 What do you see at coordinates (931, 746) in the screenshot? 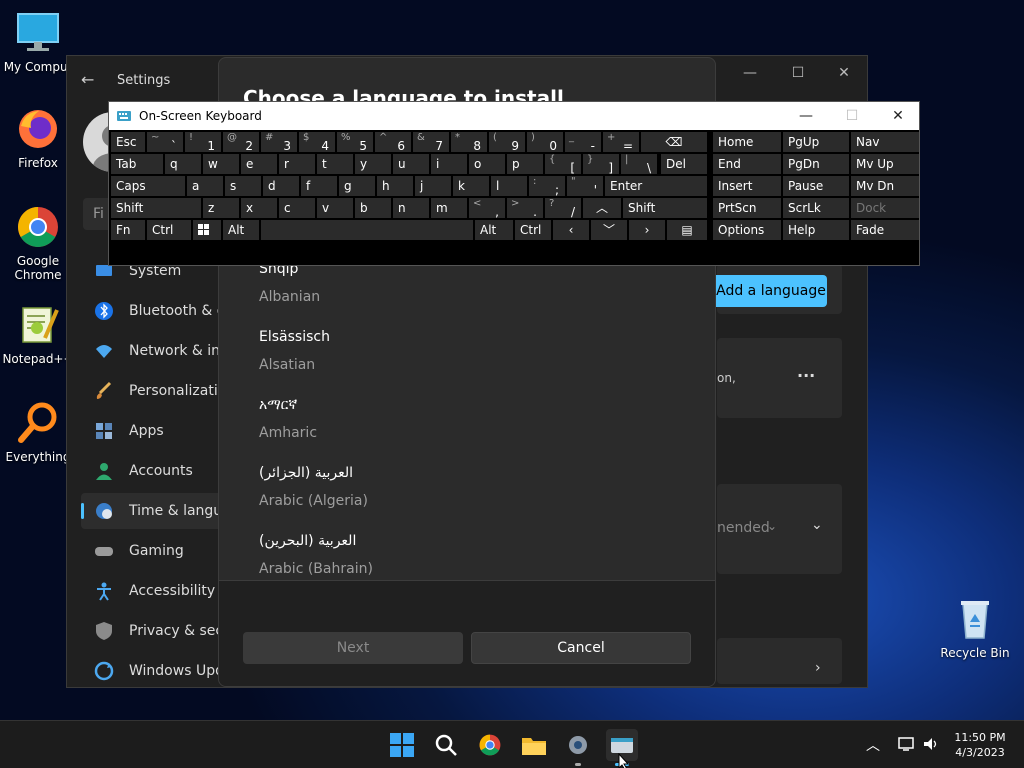
I see `volume-icon` at bounding box center [931, 746].